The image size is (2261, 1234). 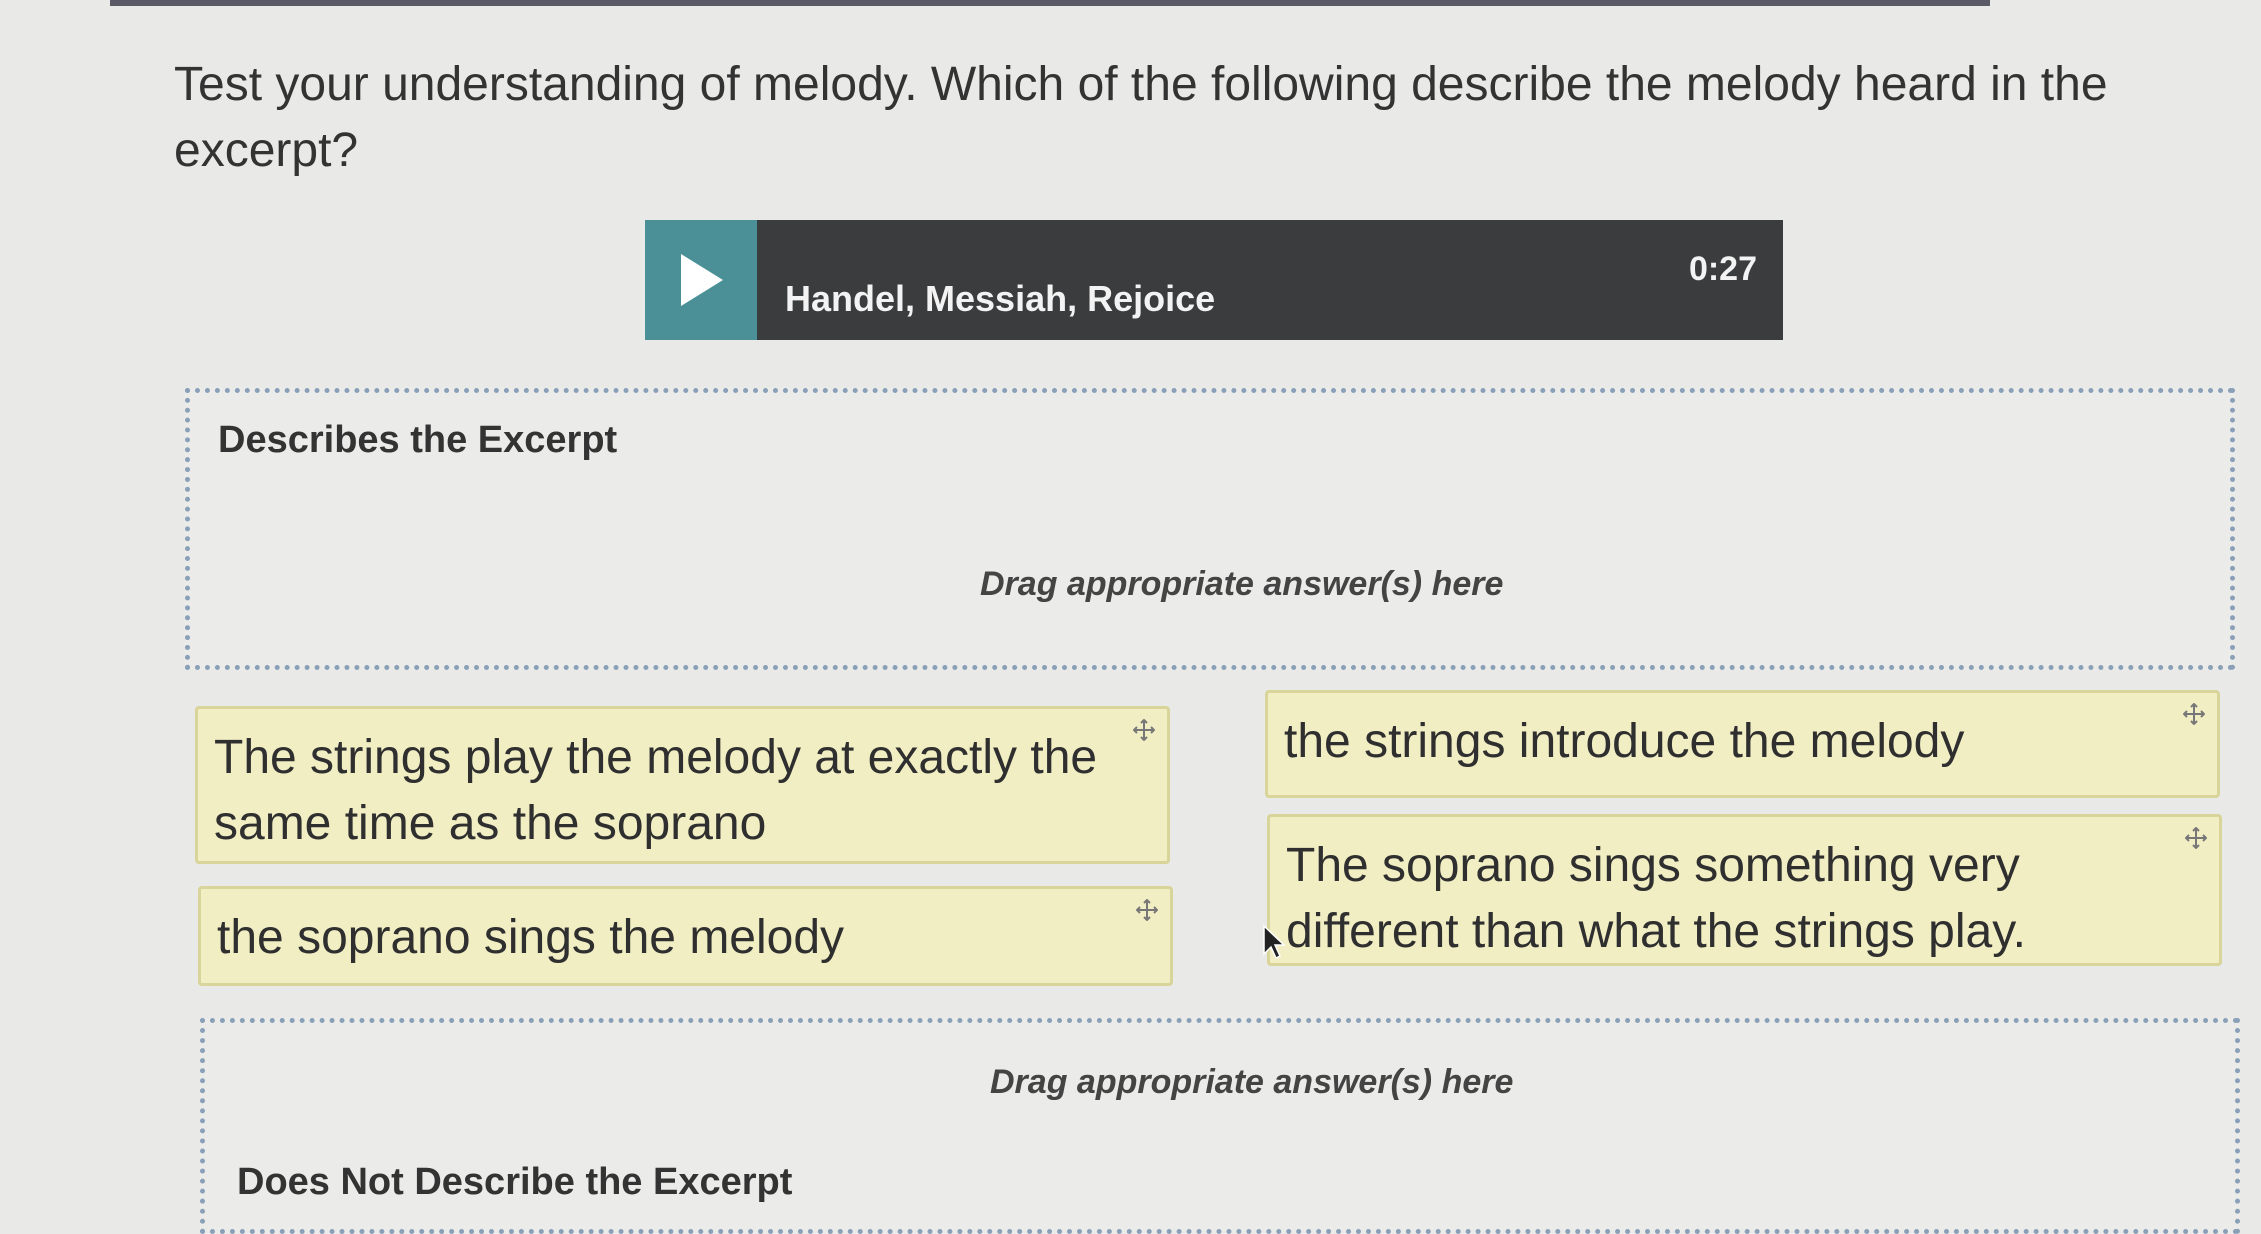 I want to click on play-button, so click(x=701, y=280).